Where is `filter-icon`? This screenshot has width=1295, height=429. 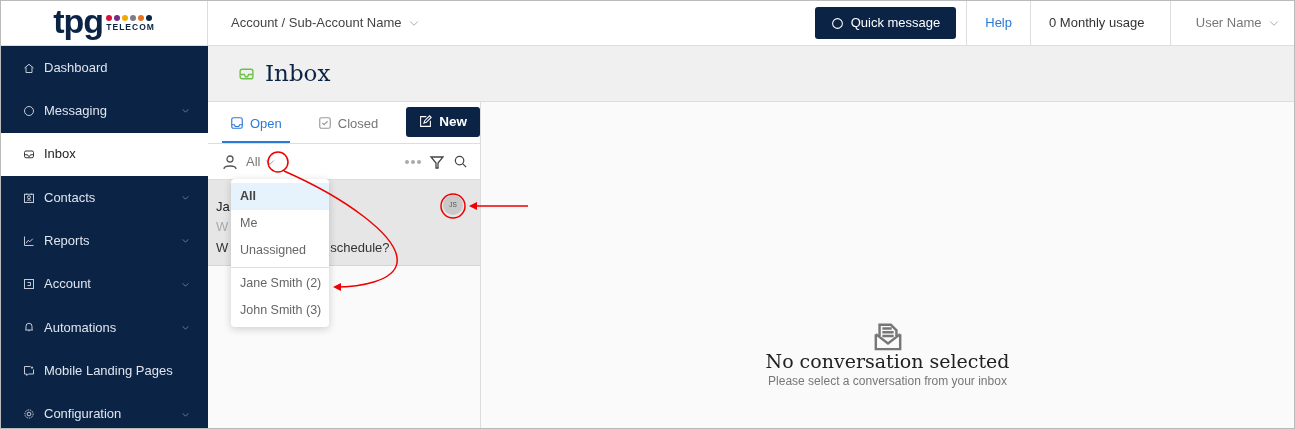
filter-icon is located at coordinates (437, 161).